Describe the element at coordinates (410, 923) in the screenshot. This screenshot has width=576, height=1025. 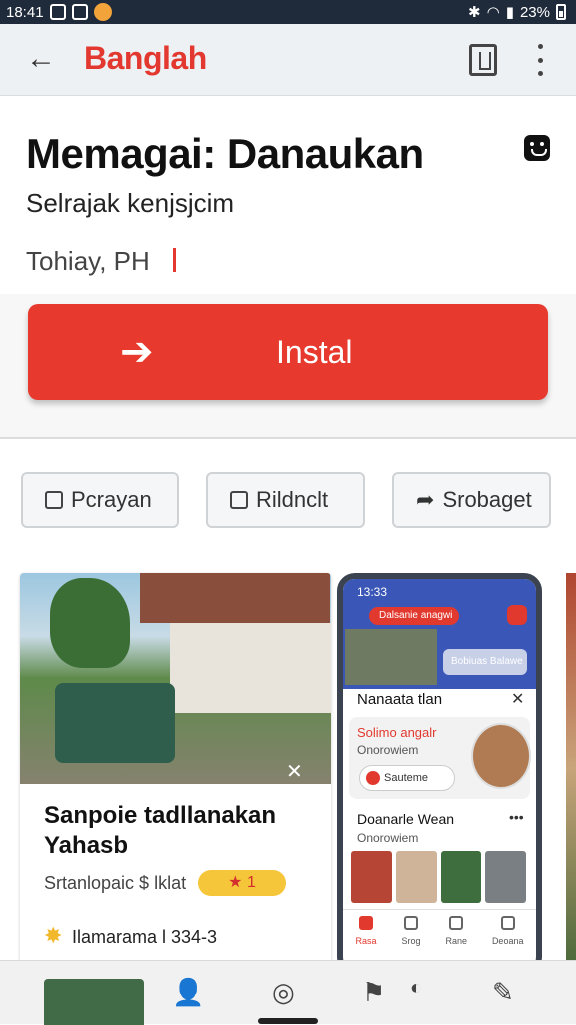
I see `search-icon` at that location.